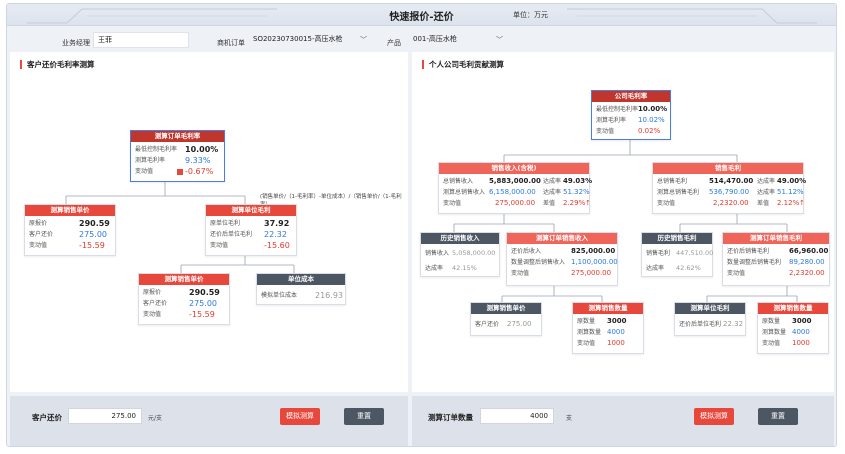  What do you see at coordinates (329, 295) in the screenshot?
I see `simulated-cost-value: 216.93` at bounding box center [329, 295].